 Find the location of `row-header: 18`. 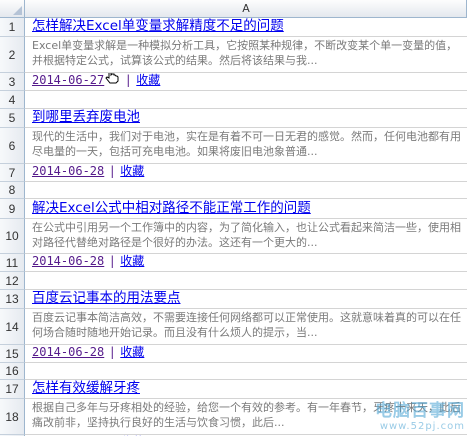

row-header: 18 is located at coordinates (12, 417).